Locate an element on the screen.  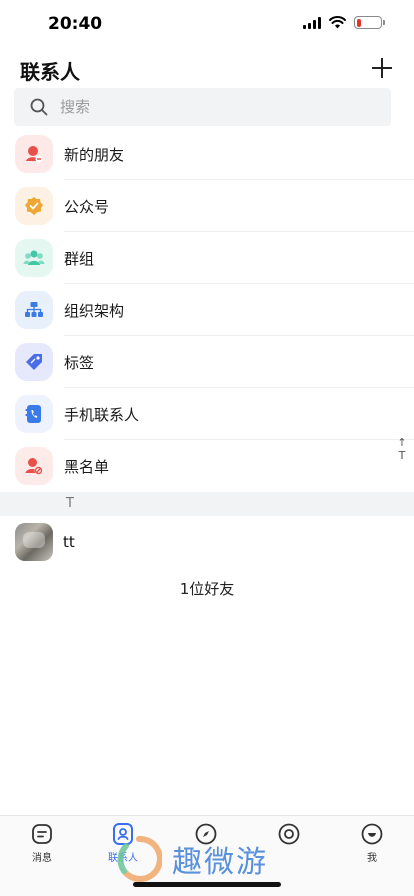
tab-circle is located at coordinates (289, 835).